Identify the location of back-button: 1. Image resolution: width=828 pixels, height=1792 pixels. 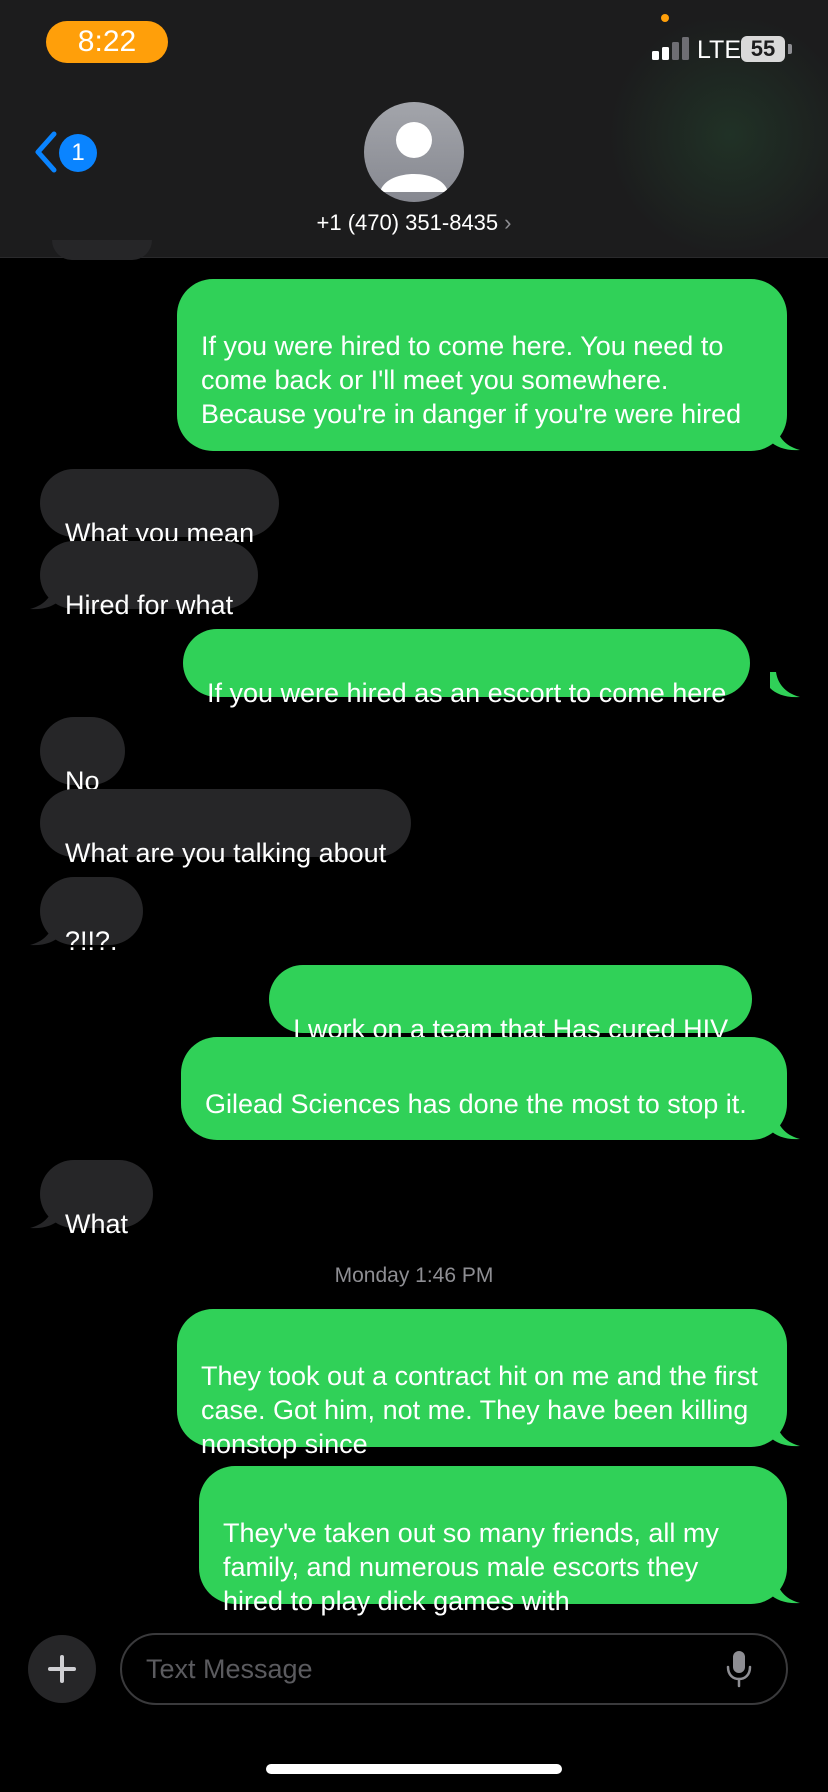
(67, 153).